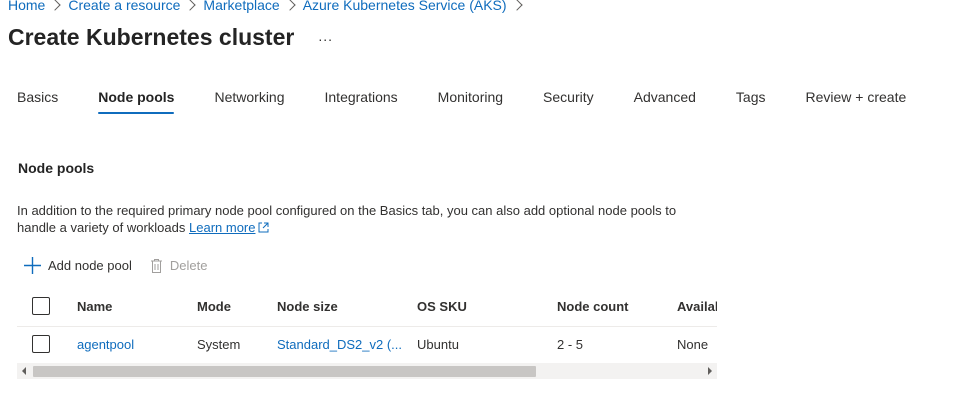 The image size is (977, 406). Describe the element at coordinates (593, 306) in the screenshot. I see `column-header-node-count: Node count` at that location.